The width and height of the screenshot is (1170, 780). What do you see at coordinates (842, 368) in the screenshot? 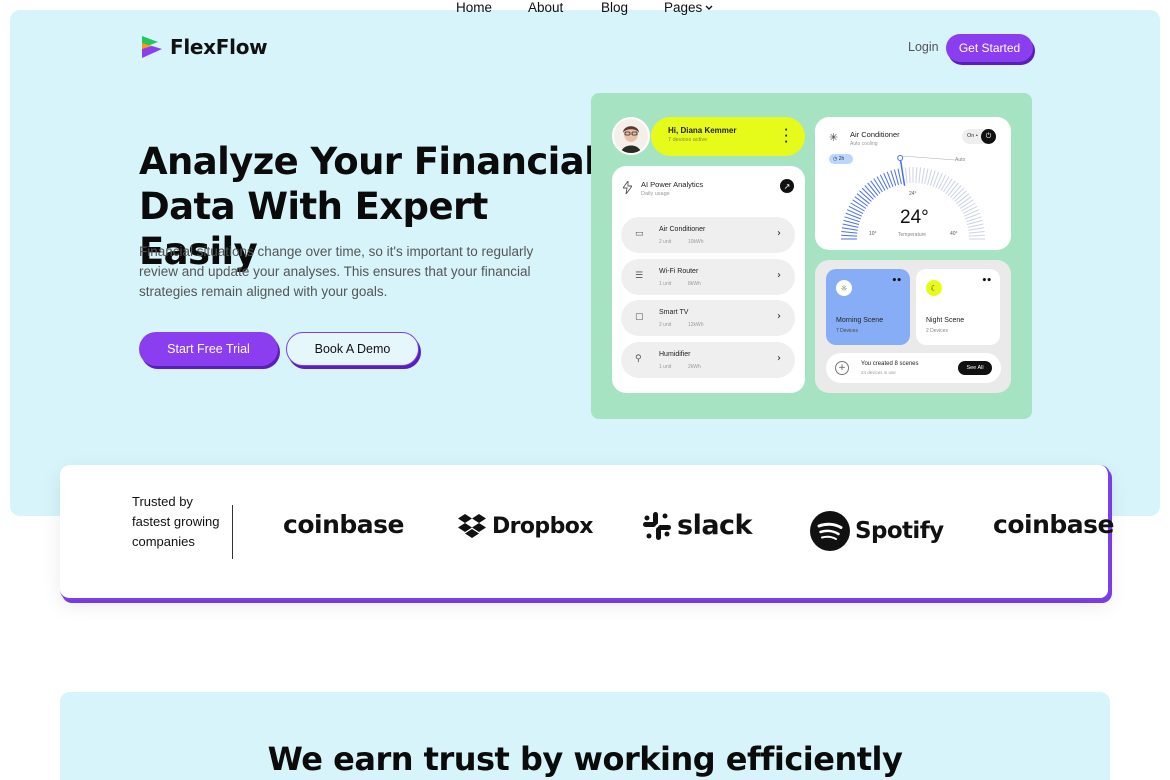
I see `add-icon: +` at bounding box center [842, 368].